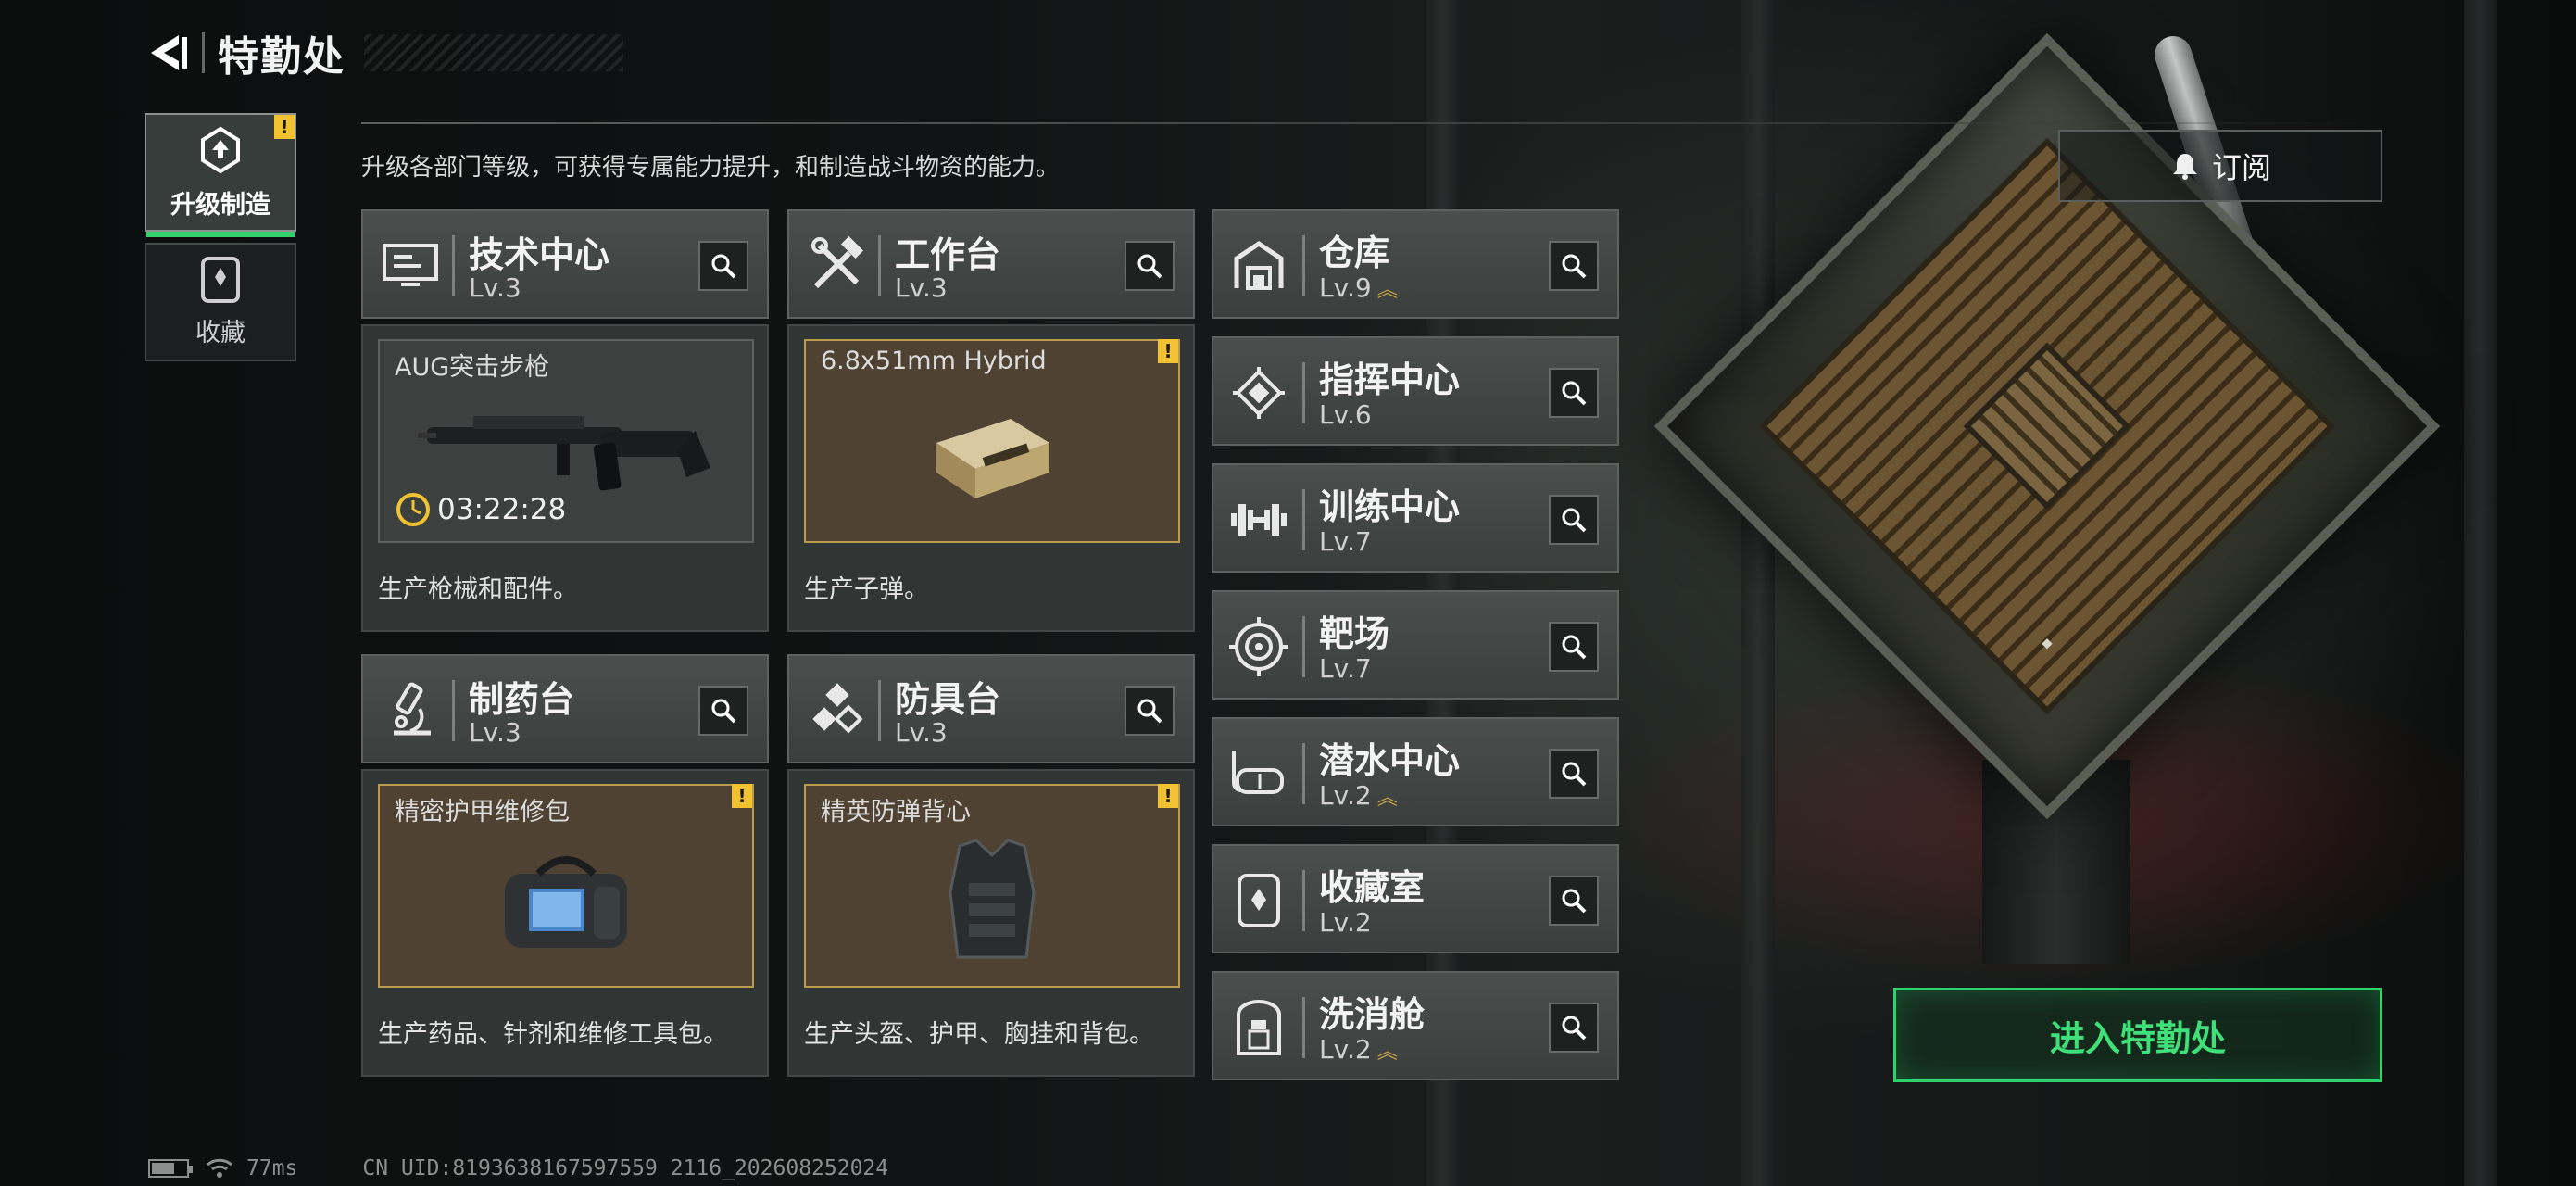 Image resolution: width=2576 pixels, height=1186 pixels. I want to click on diving-mask-icon, so click(1259, 773).